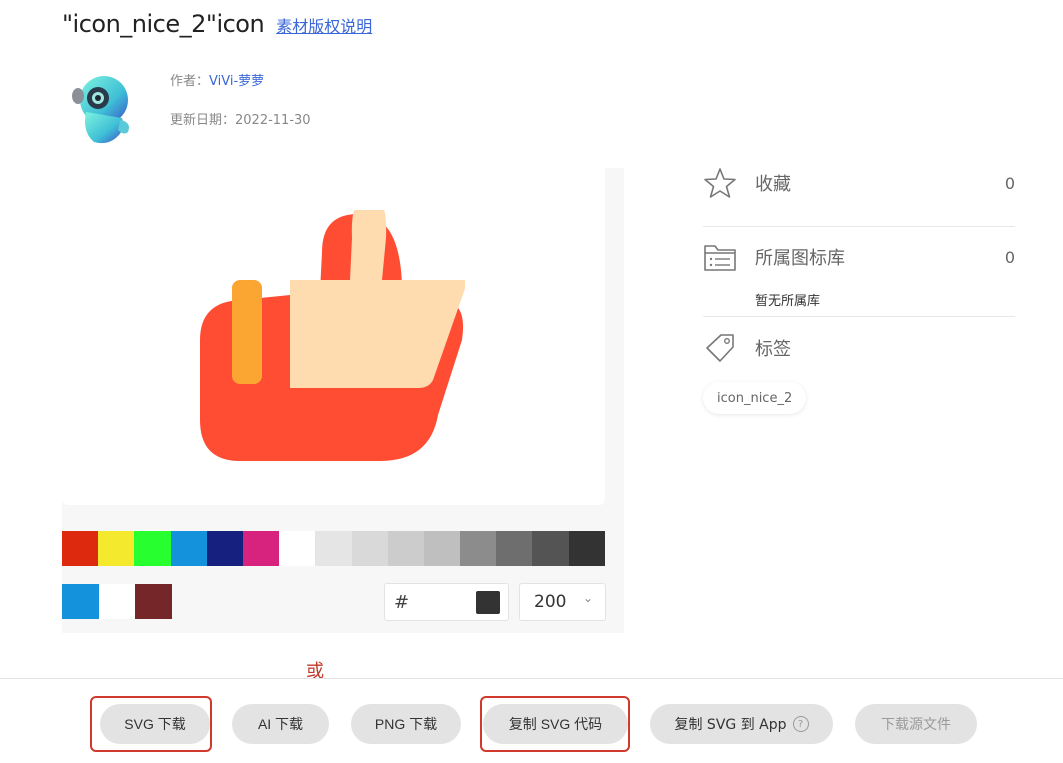  I want to click on date-info: 更新日期：2022-11-30, so click(240, 118).